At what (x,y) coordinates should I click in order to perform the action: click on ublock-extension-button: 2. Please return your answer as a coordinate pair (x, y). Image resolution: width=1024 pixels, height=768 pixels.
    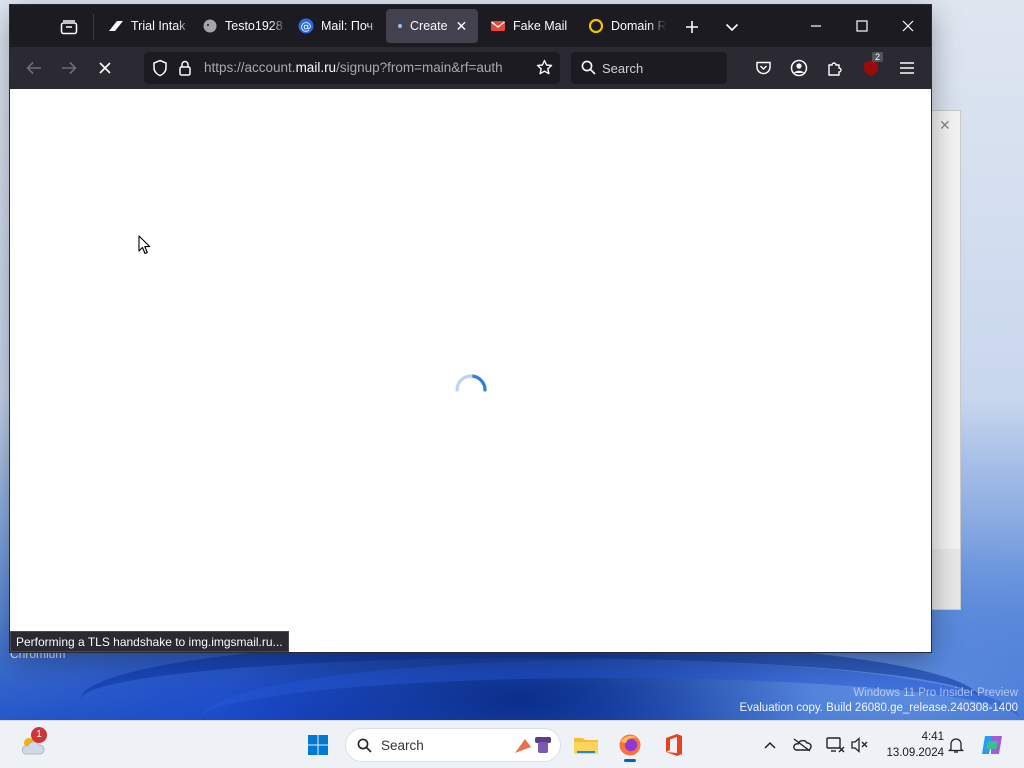
    Looking at the image, I should click on (871, 67).